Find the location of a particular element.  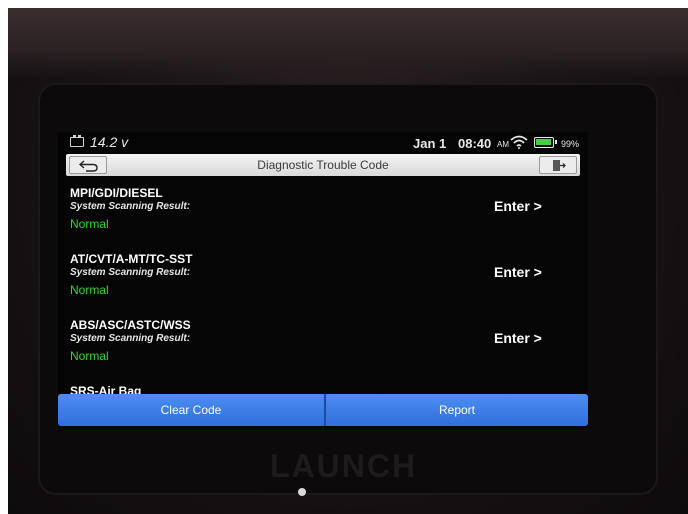

exit-icon is located at coordinates (559, 165).